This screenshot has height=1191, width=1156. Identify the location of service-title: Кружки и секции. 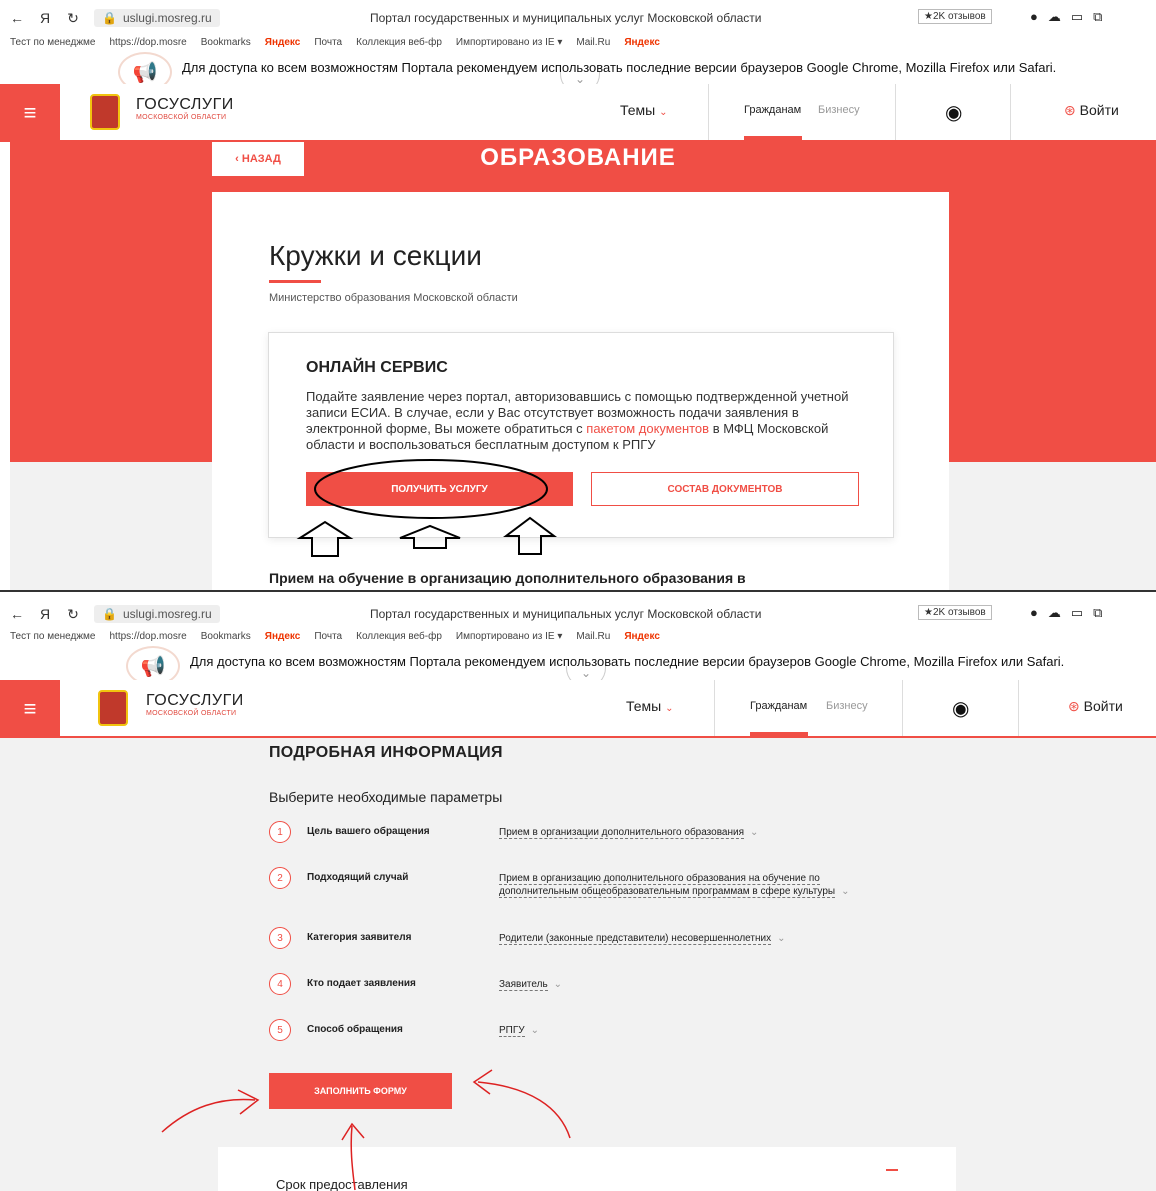
(375, 255).